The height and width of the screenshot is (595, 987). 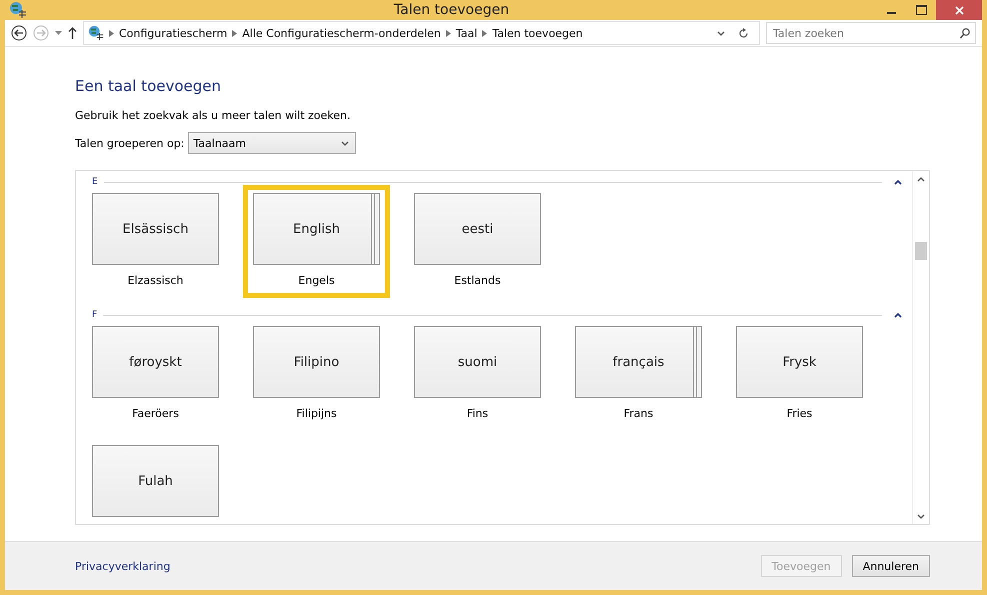 What do you see at coordinates (316, 362) in the screenshot?
I see `language-tile: Filipino` at bounding box center [316, 362].